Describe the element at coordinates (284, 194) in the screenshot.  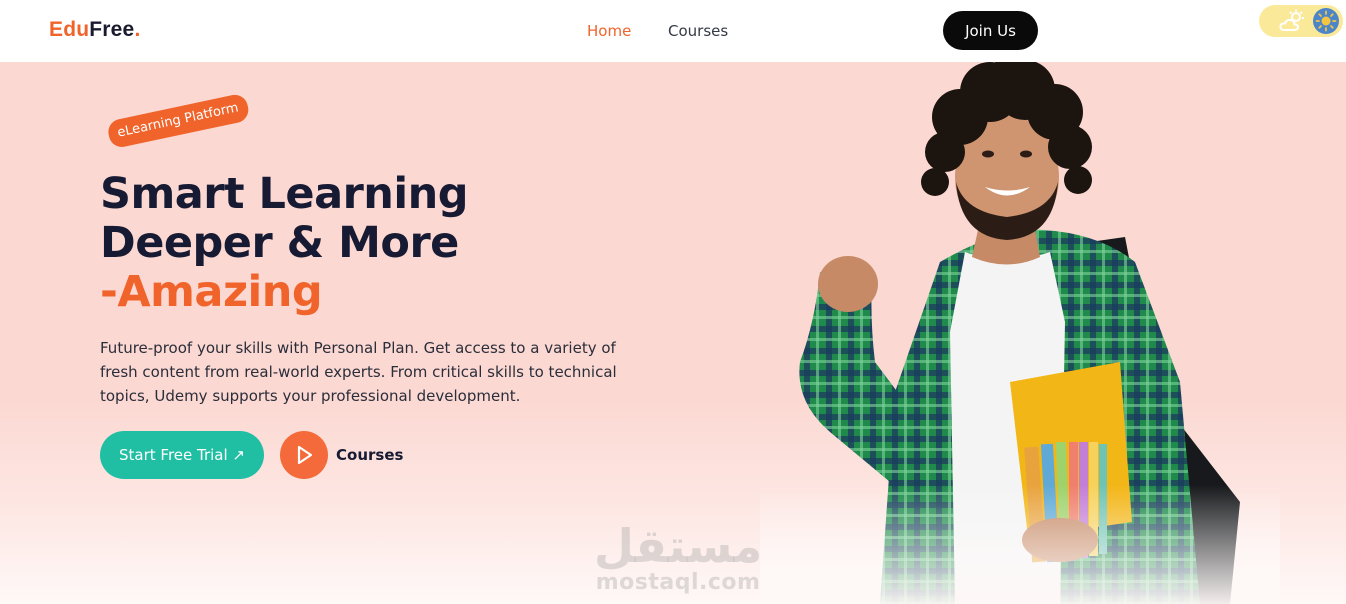
I see `headline-line-1: Smart Learning` at that location.